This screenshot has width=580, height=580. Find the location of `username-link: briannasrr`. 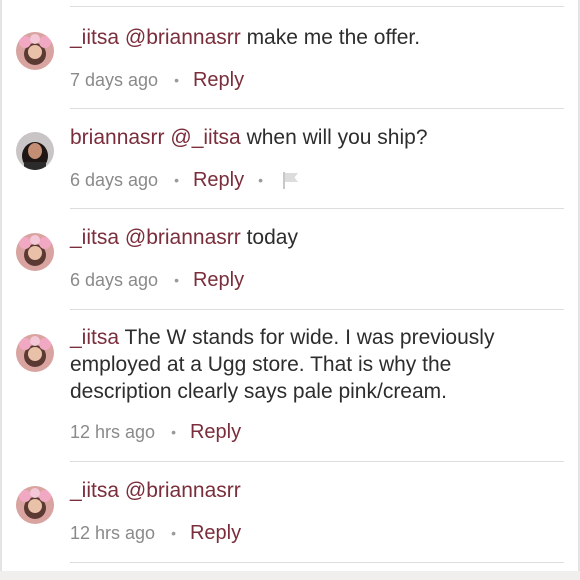

username-link: briannasrr is located at coordinates (117, 137).